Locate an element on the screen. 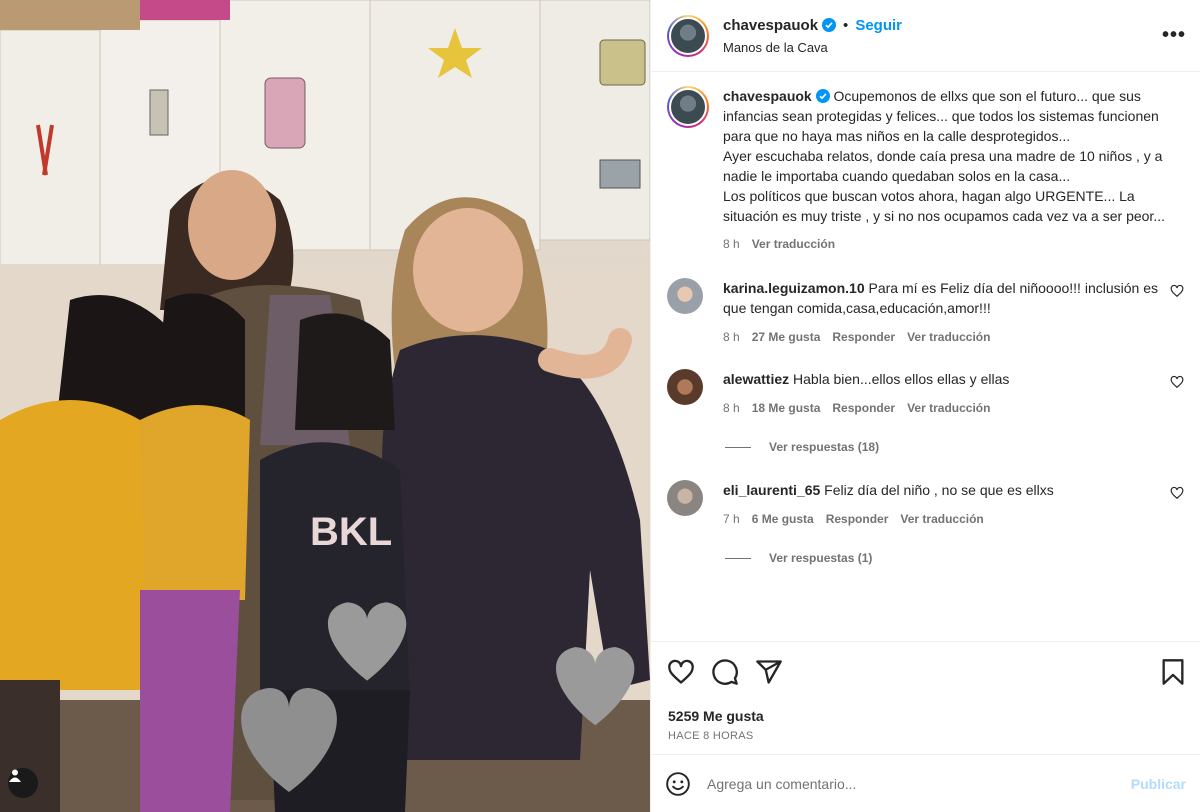 Image resolution: width=1200 pixels, height=812 pixels. heart-icon is located at coordinates (681, 671).